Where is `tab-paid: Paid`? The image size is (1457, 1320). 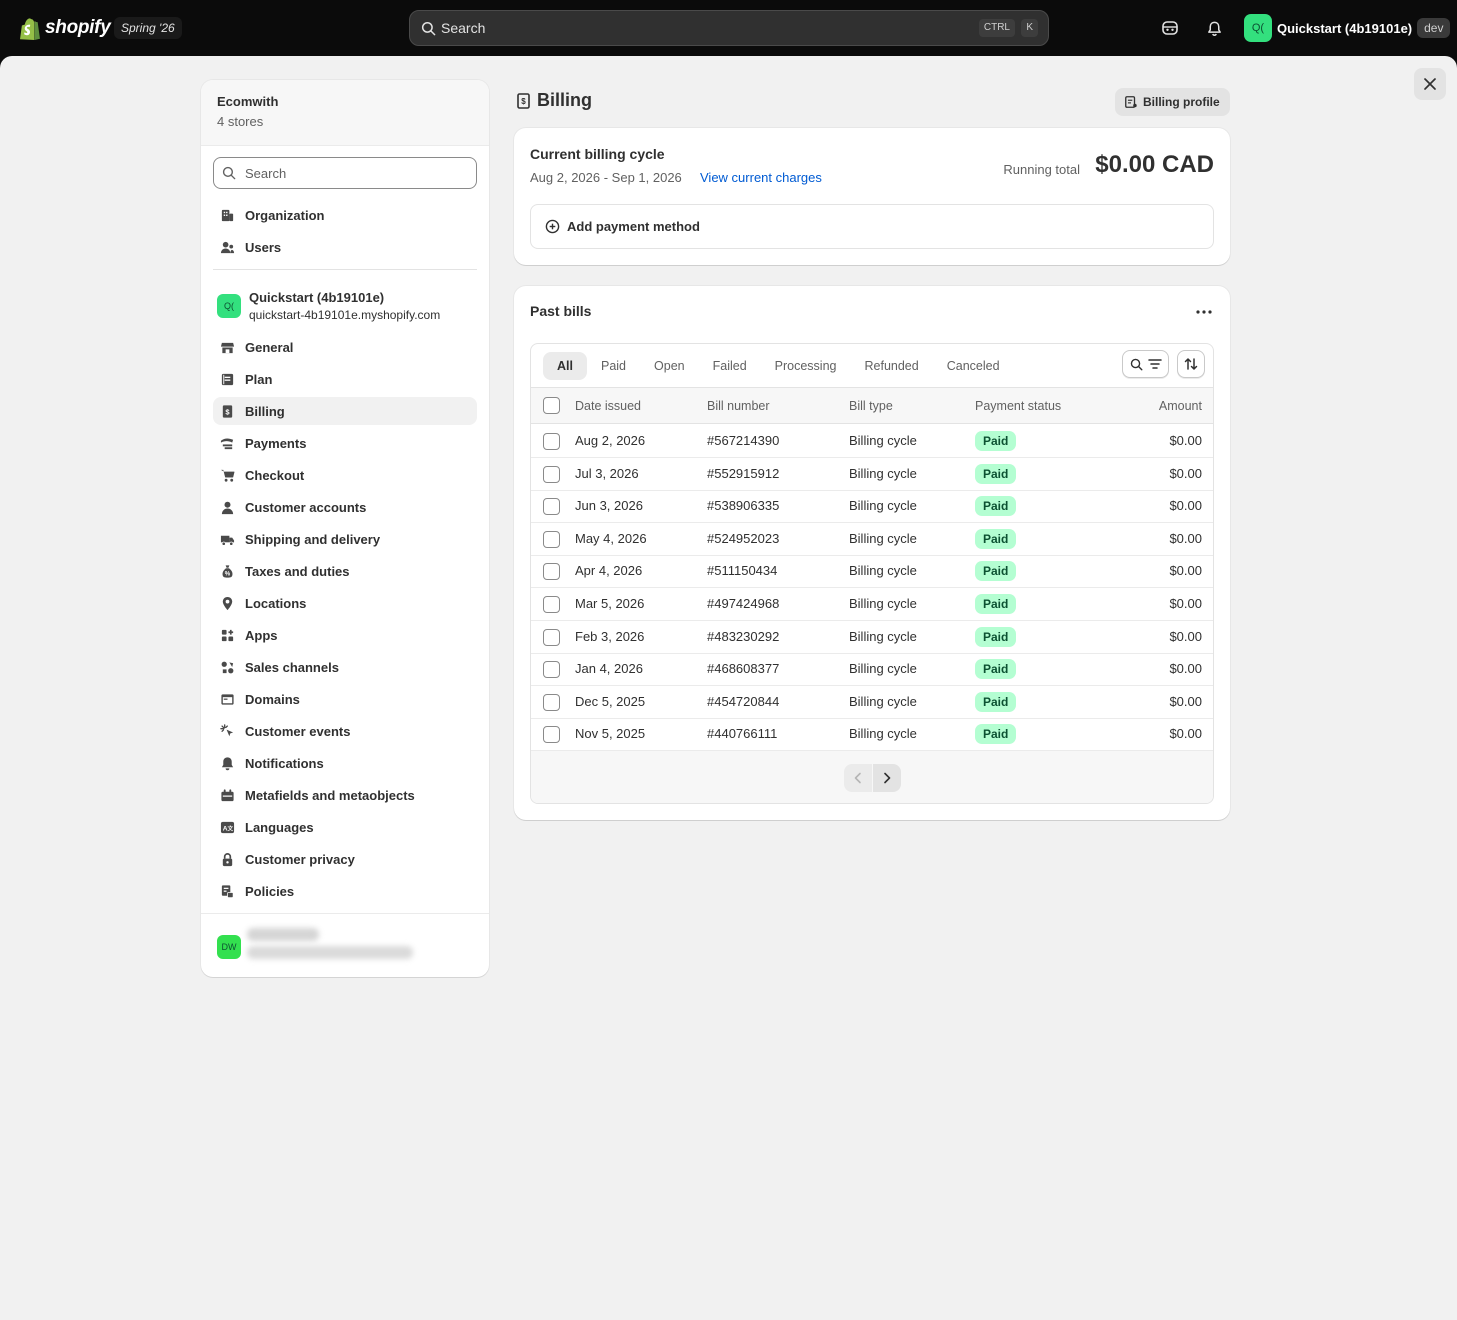
tab-paid: Paid is located at coordinates (613, 366).